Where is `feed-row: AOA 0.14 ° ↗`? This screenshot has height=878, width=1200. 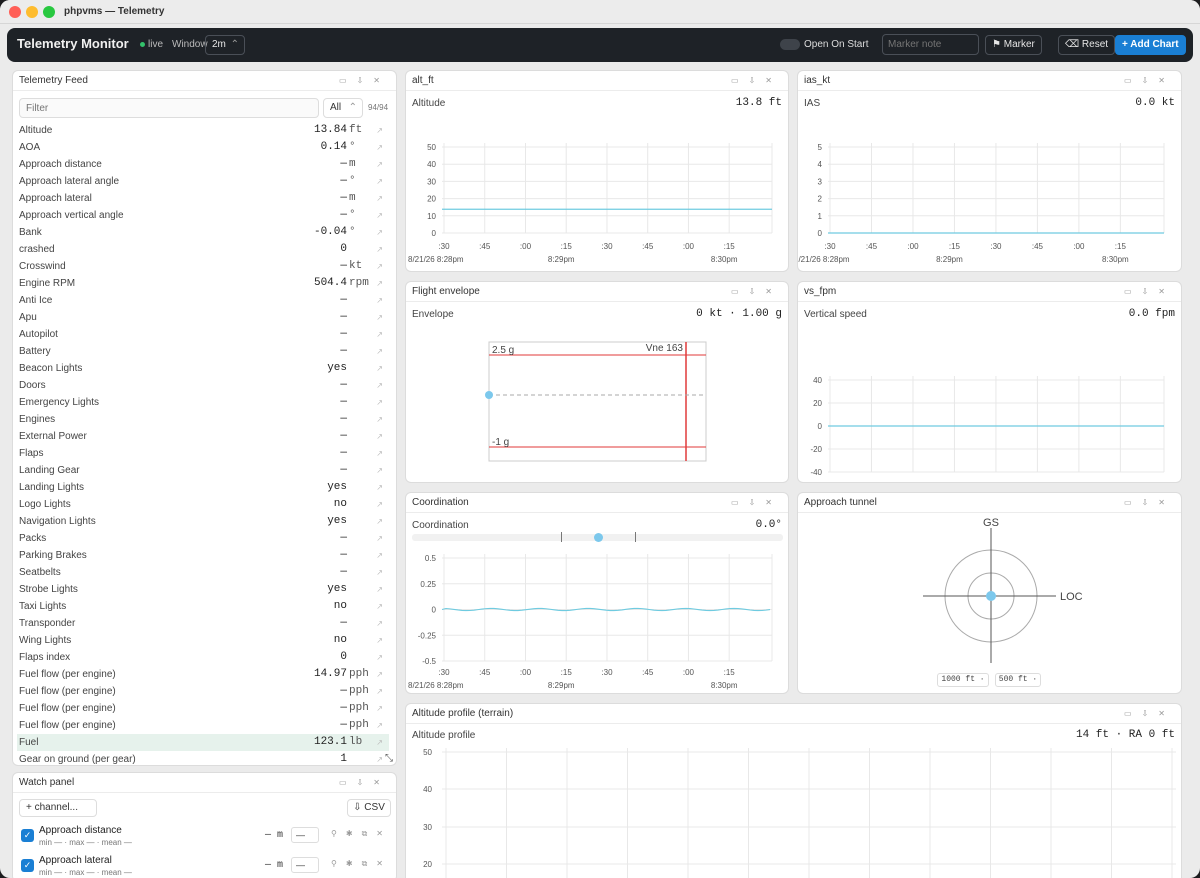 feed-row: AOA 0.14 ° ↗ is located at coordinates (203, 147).